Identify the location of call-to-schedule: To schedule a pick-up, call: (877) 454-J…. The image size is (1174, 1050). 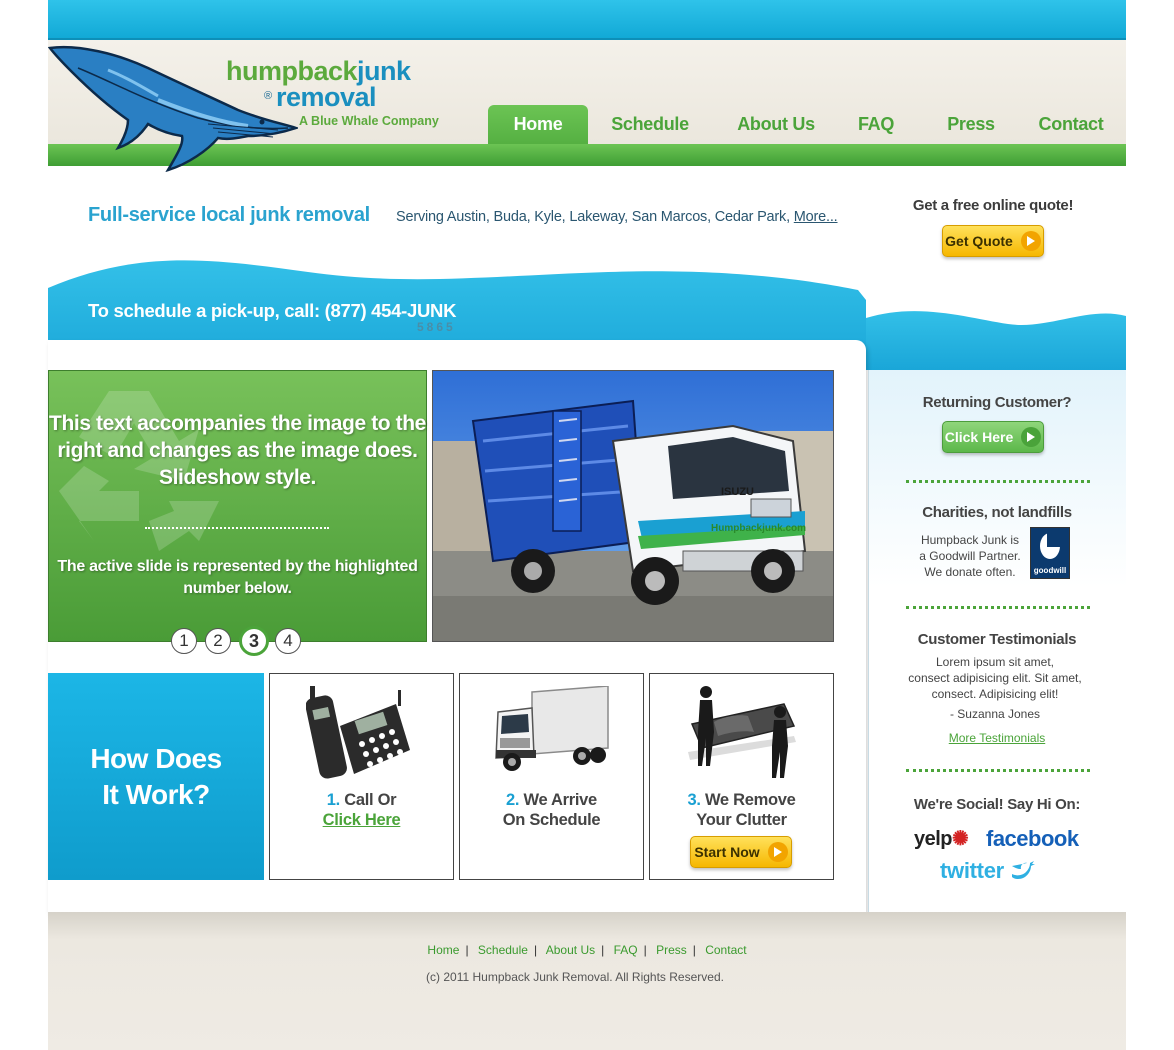
(272, 310).